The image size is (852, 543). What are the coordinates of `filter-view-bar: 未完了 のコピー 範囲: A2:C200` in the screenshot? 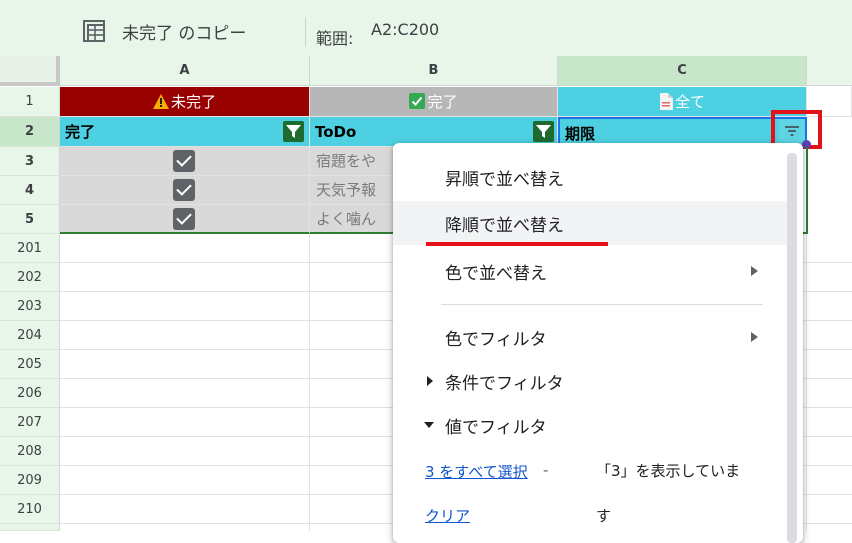 It's located at (426, 29).